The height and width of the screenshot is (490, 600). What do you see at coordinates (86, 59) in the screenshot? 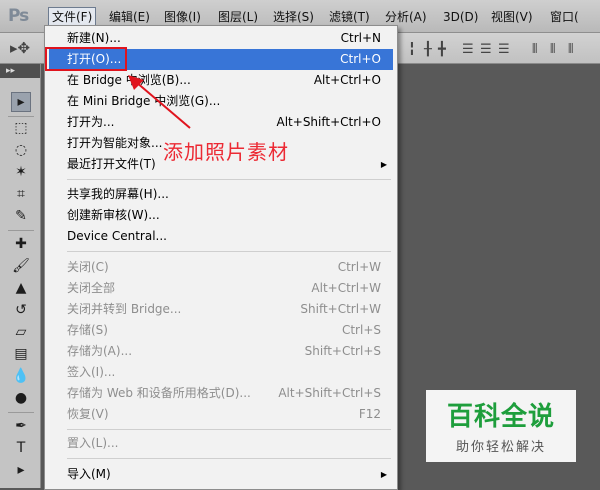
I see `highlight-box` at bounding box center [86, 59].